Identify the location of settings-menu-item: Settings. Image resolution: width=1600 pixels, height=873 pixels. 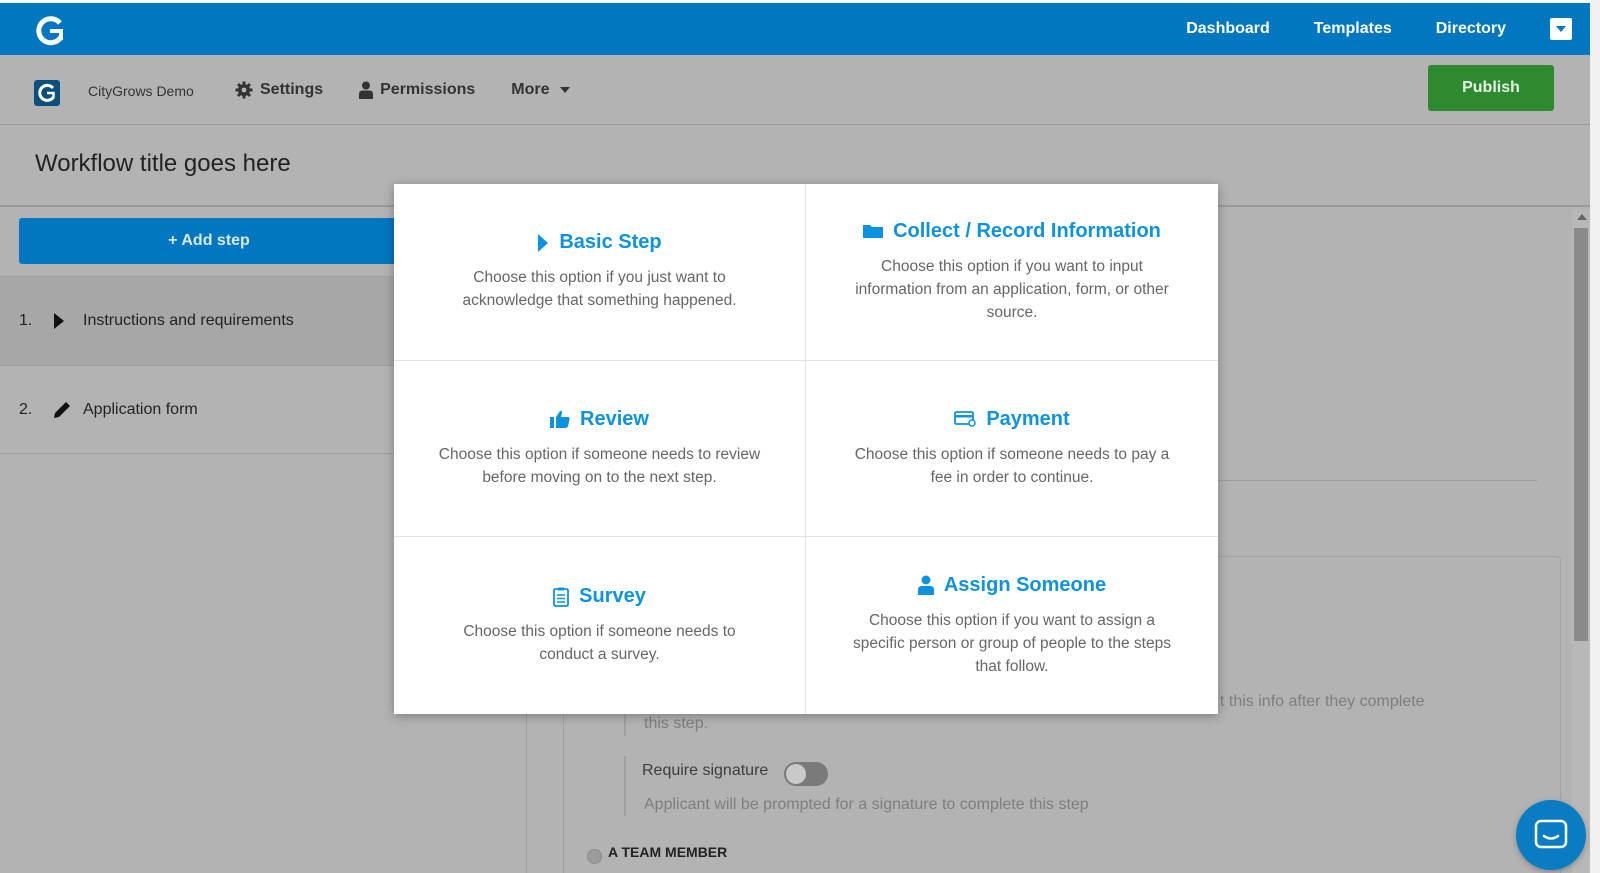
(279, 90).